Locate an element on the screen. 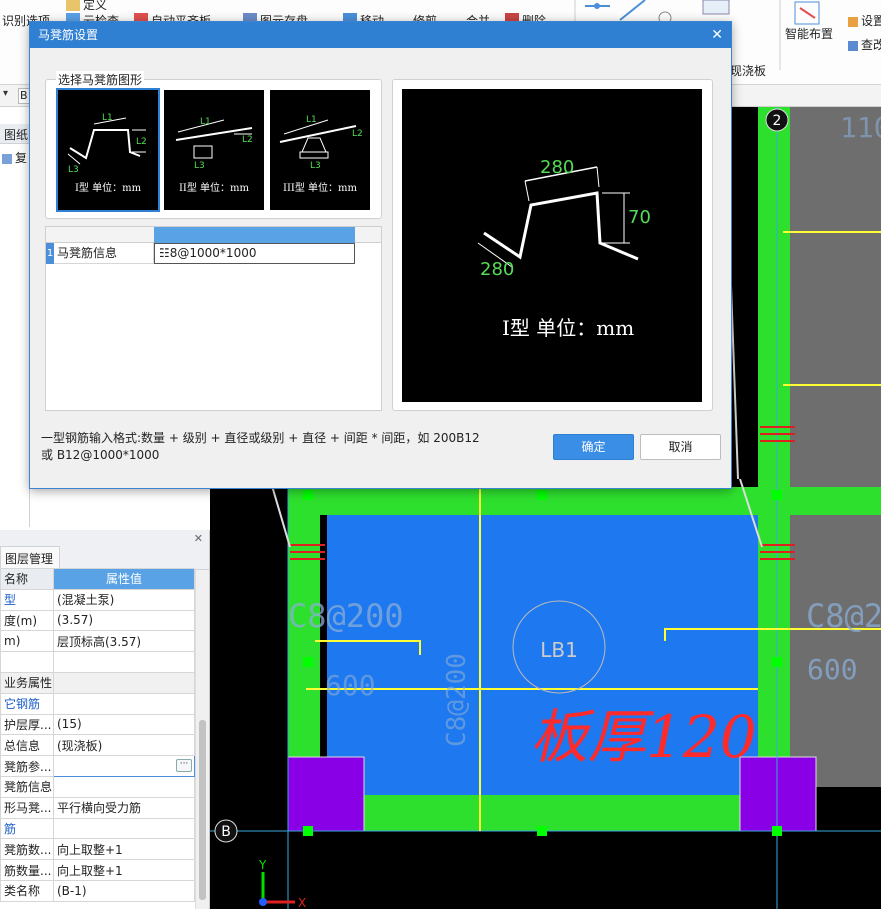 This screenshot has height=909, width=881. shape-type-2-caption: II型 单位：mm is located at coordinates (214, 188).